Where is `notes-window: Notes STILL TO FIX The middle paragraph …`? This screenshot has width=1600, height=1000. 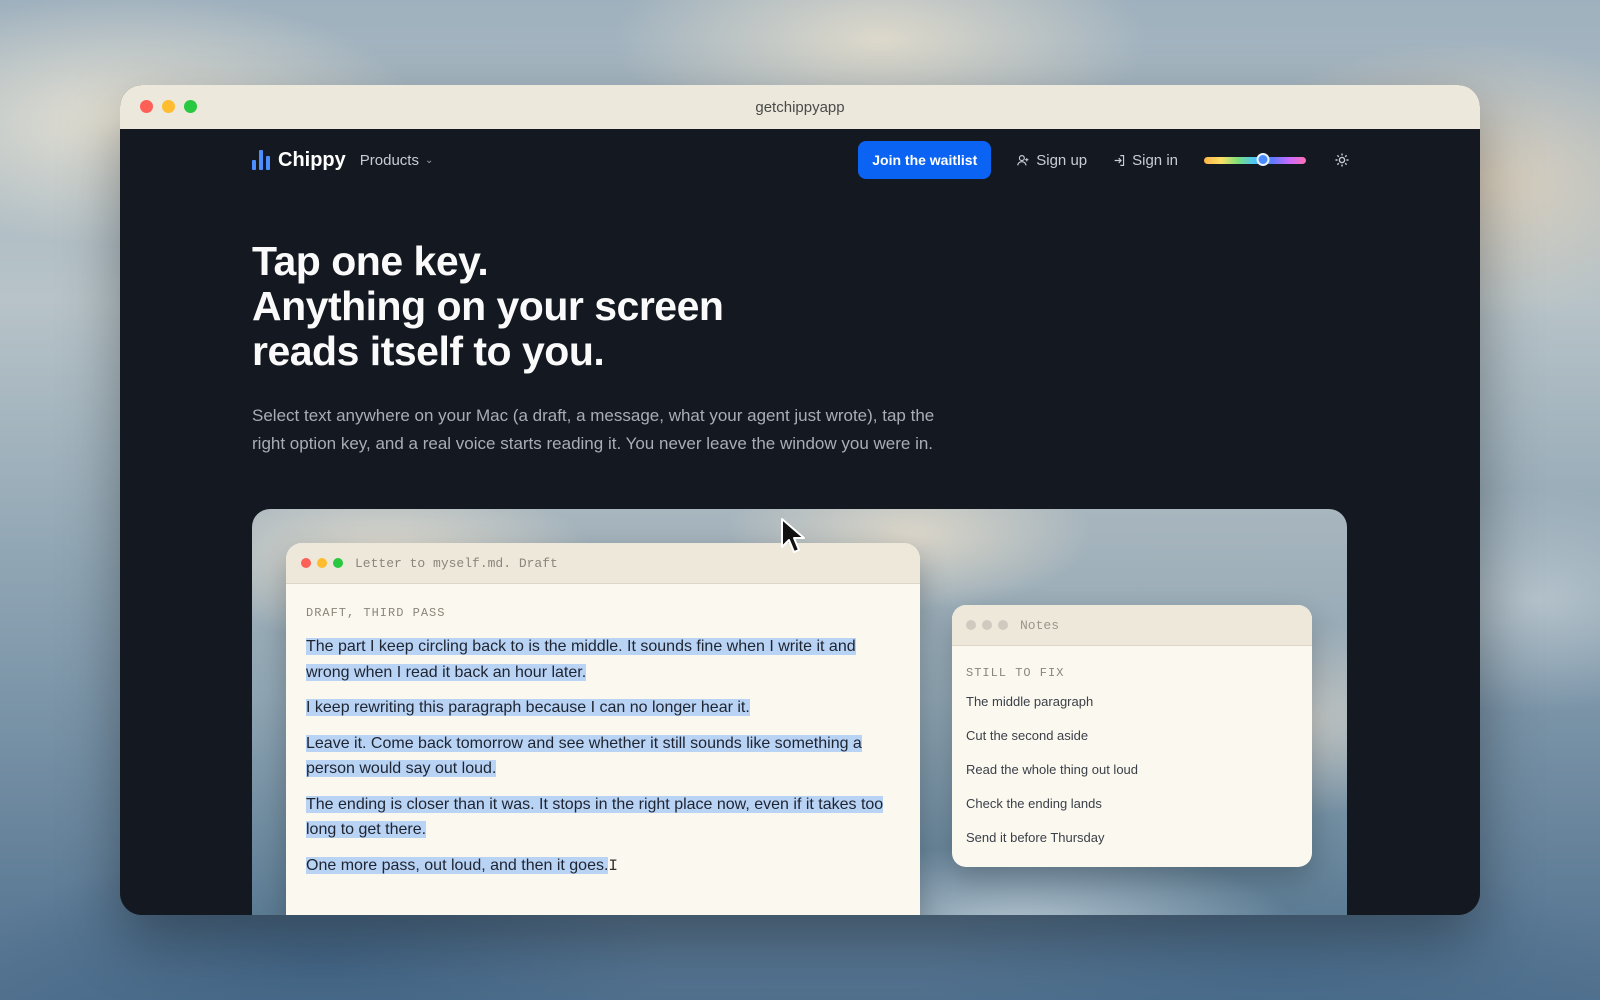
notes-window: Notes STILL TO FIX The middle paragraph … is located at coordinates (1132, 736).